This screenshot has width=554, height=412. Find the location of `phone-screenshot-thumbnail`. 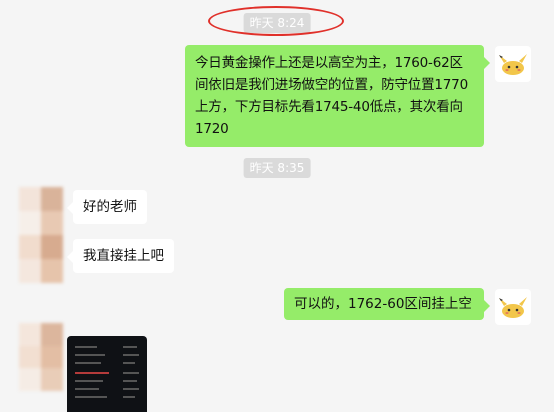

phone-screenshot-thumbnail is located at coordinates (107, 374).